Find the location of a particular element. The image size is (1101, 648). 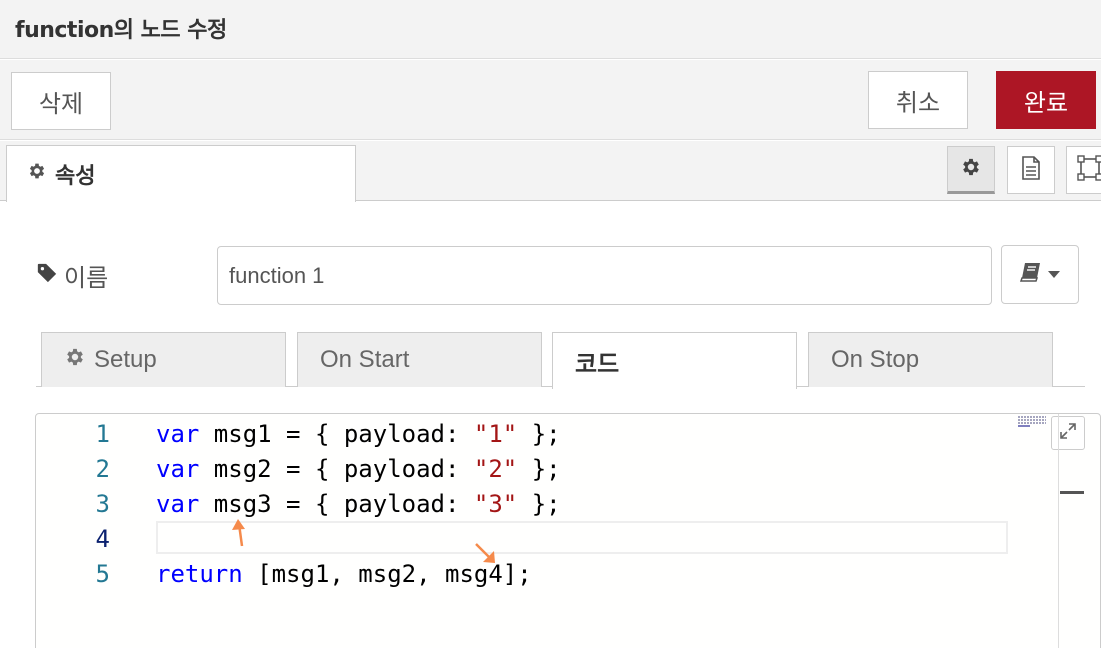

code-line: 4 is located at coordinates (536, 539).